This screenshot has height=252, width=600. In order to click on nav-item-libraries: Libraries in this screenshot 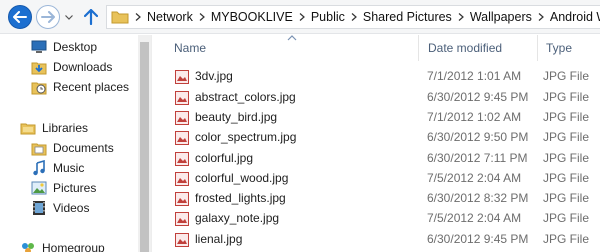, I will do `click(54, 128)`.